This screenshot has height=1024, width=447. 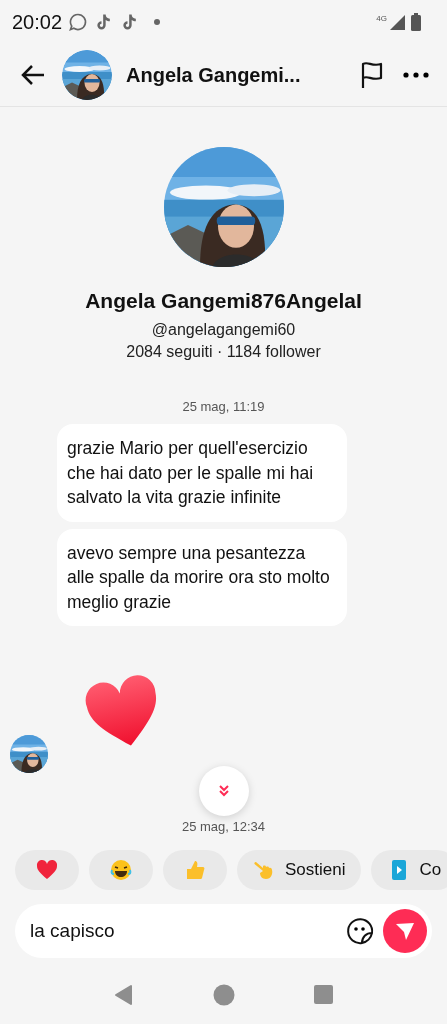 What do you see at coordinates (223, 301) in the screenshot?
I see `profile-name: Angela Gangemi876AngelaI` at bounding box center [223, 301].